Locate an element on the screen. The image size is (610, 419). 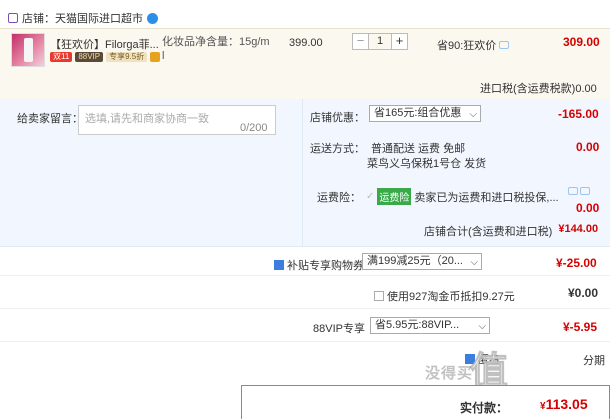
store-discount-select: 省165元:组合优惠 ⌵ is located at coordinates (425, 113).